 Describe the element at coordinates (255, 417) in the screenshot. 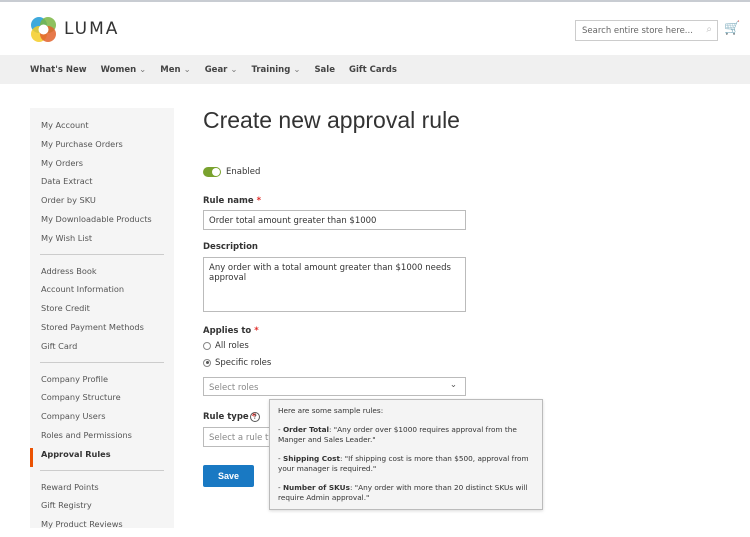

I see `help-icon: ?` at that location.